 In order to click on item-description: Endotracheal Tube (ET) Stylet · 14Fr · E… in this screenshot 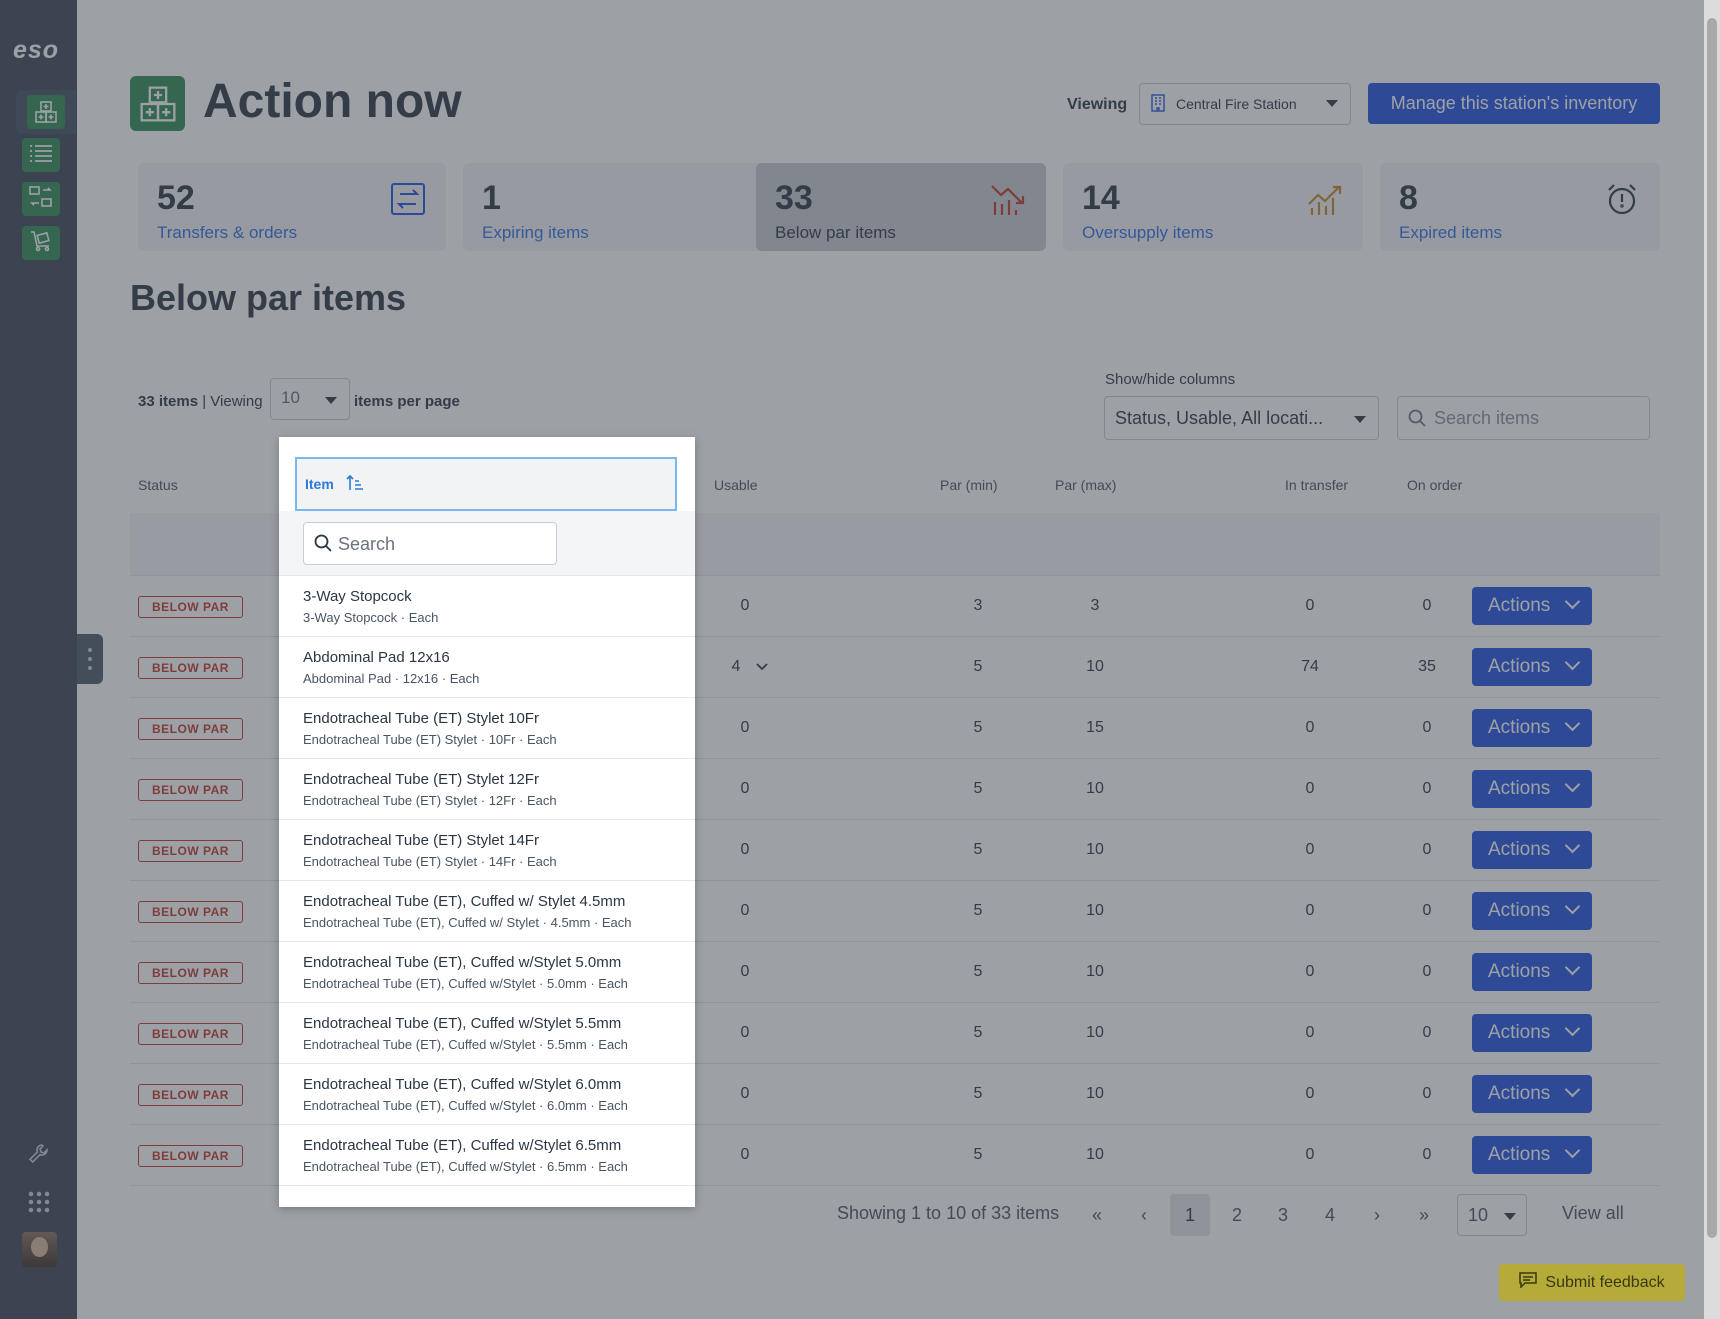, I will do `click(430, 861)`.